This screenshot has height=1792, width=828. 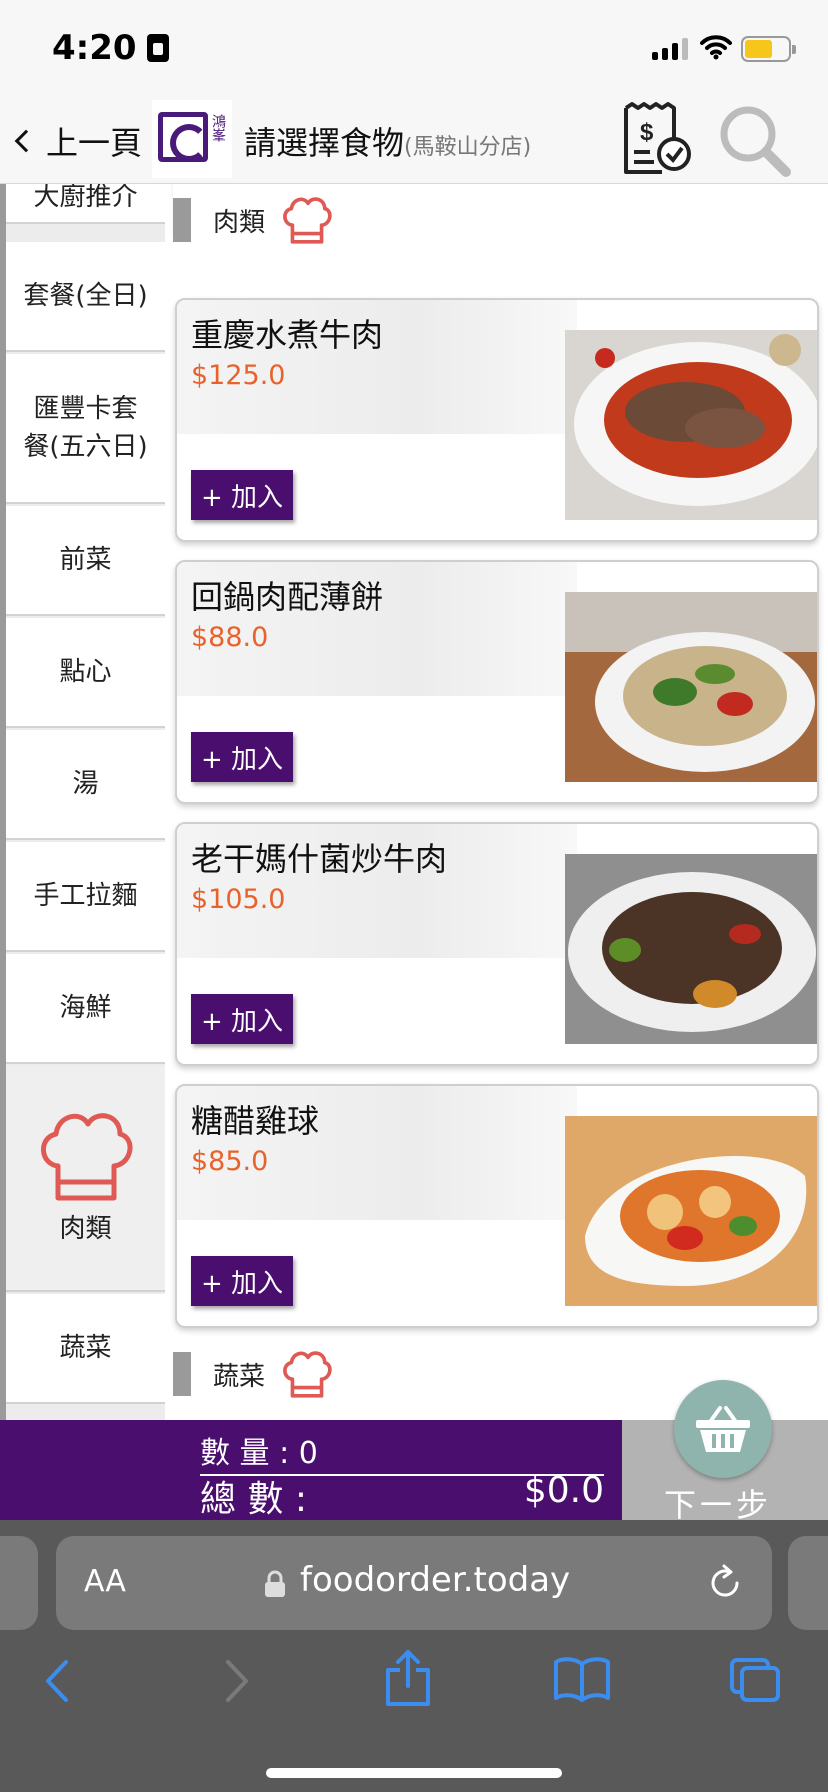 What do you see at coordinates (85, 673) in the screenshot?
I see `sidebar-item-dimsum: 點心` at bounding box center [85, 673].